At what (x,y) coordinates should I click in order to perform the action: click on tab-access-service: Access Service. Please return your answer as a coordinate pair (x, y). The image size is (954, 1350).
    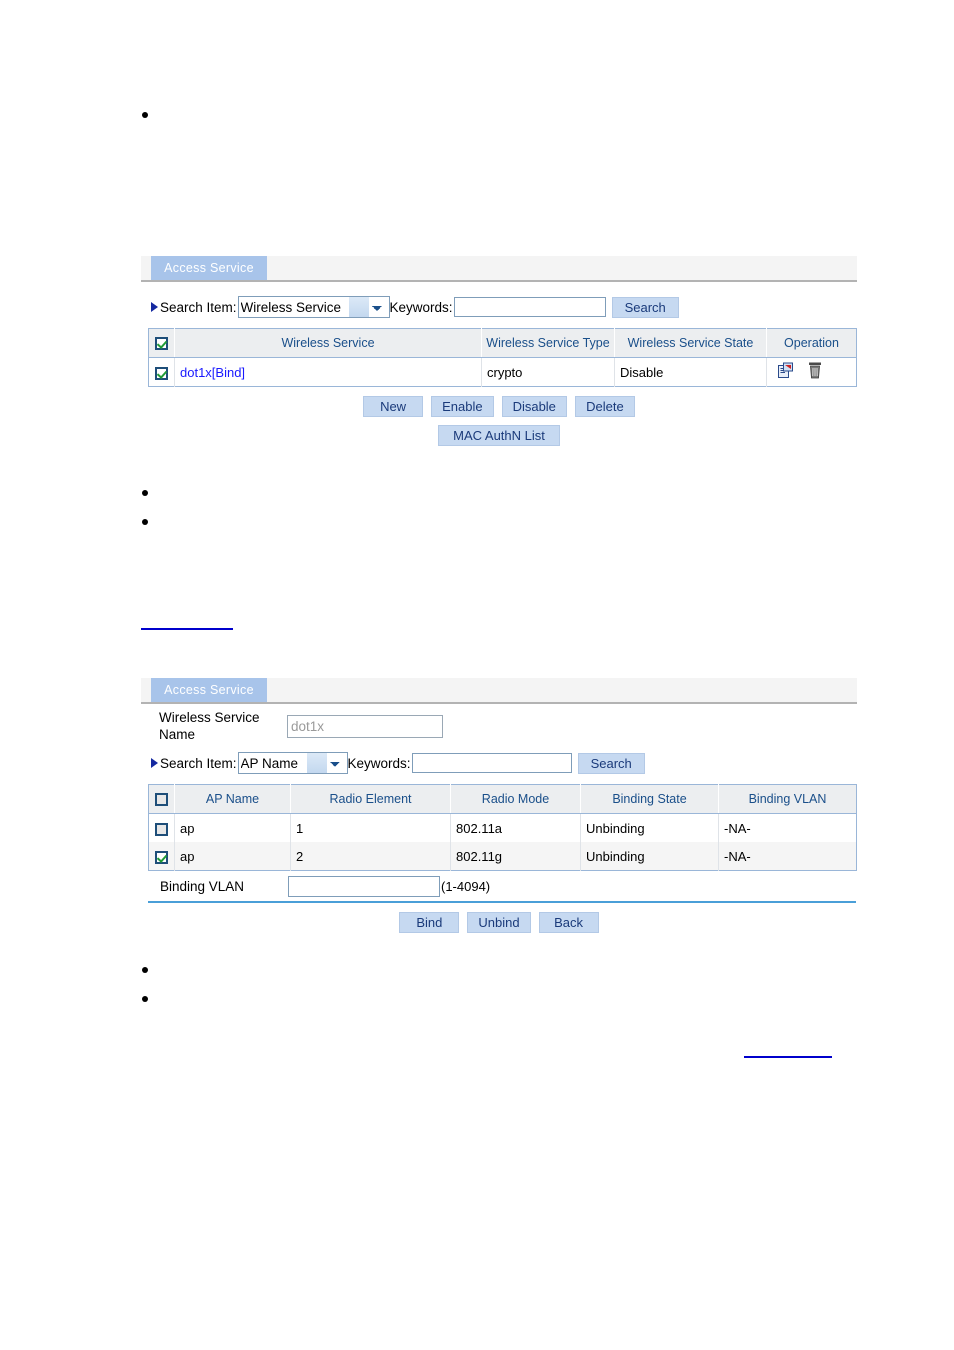
    Looking at the image, I should click on (209, 268).